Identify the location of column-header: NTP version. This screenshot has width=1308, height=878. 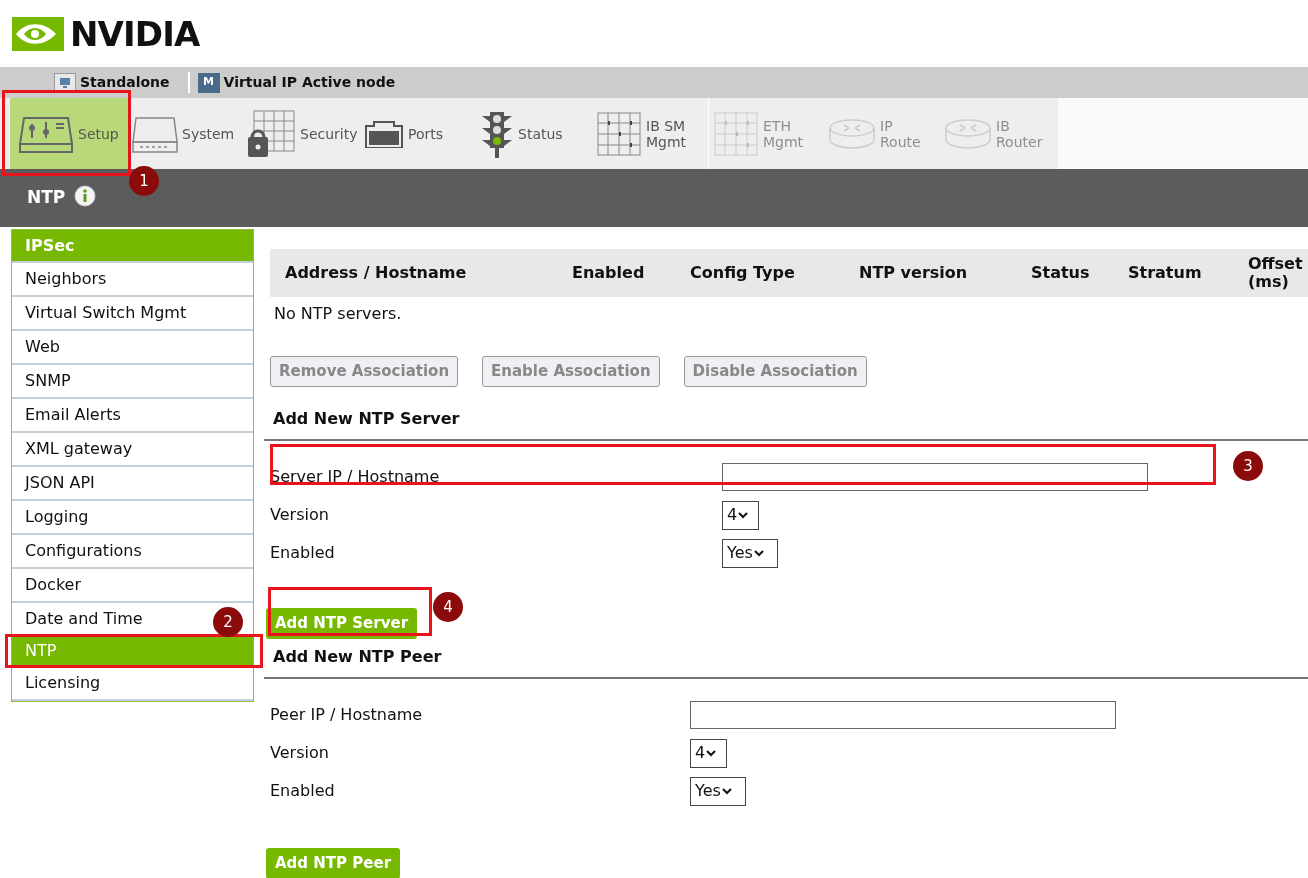
(914, 273).